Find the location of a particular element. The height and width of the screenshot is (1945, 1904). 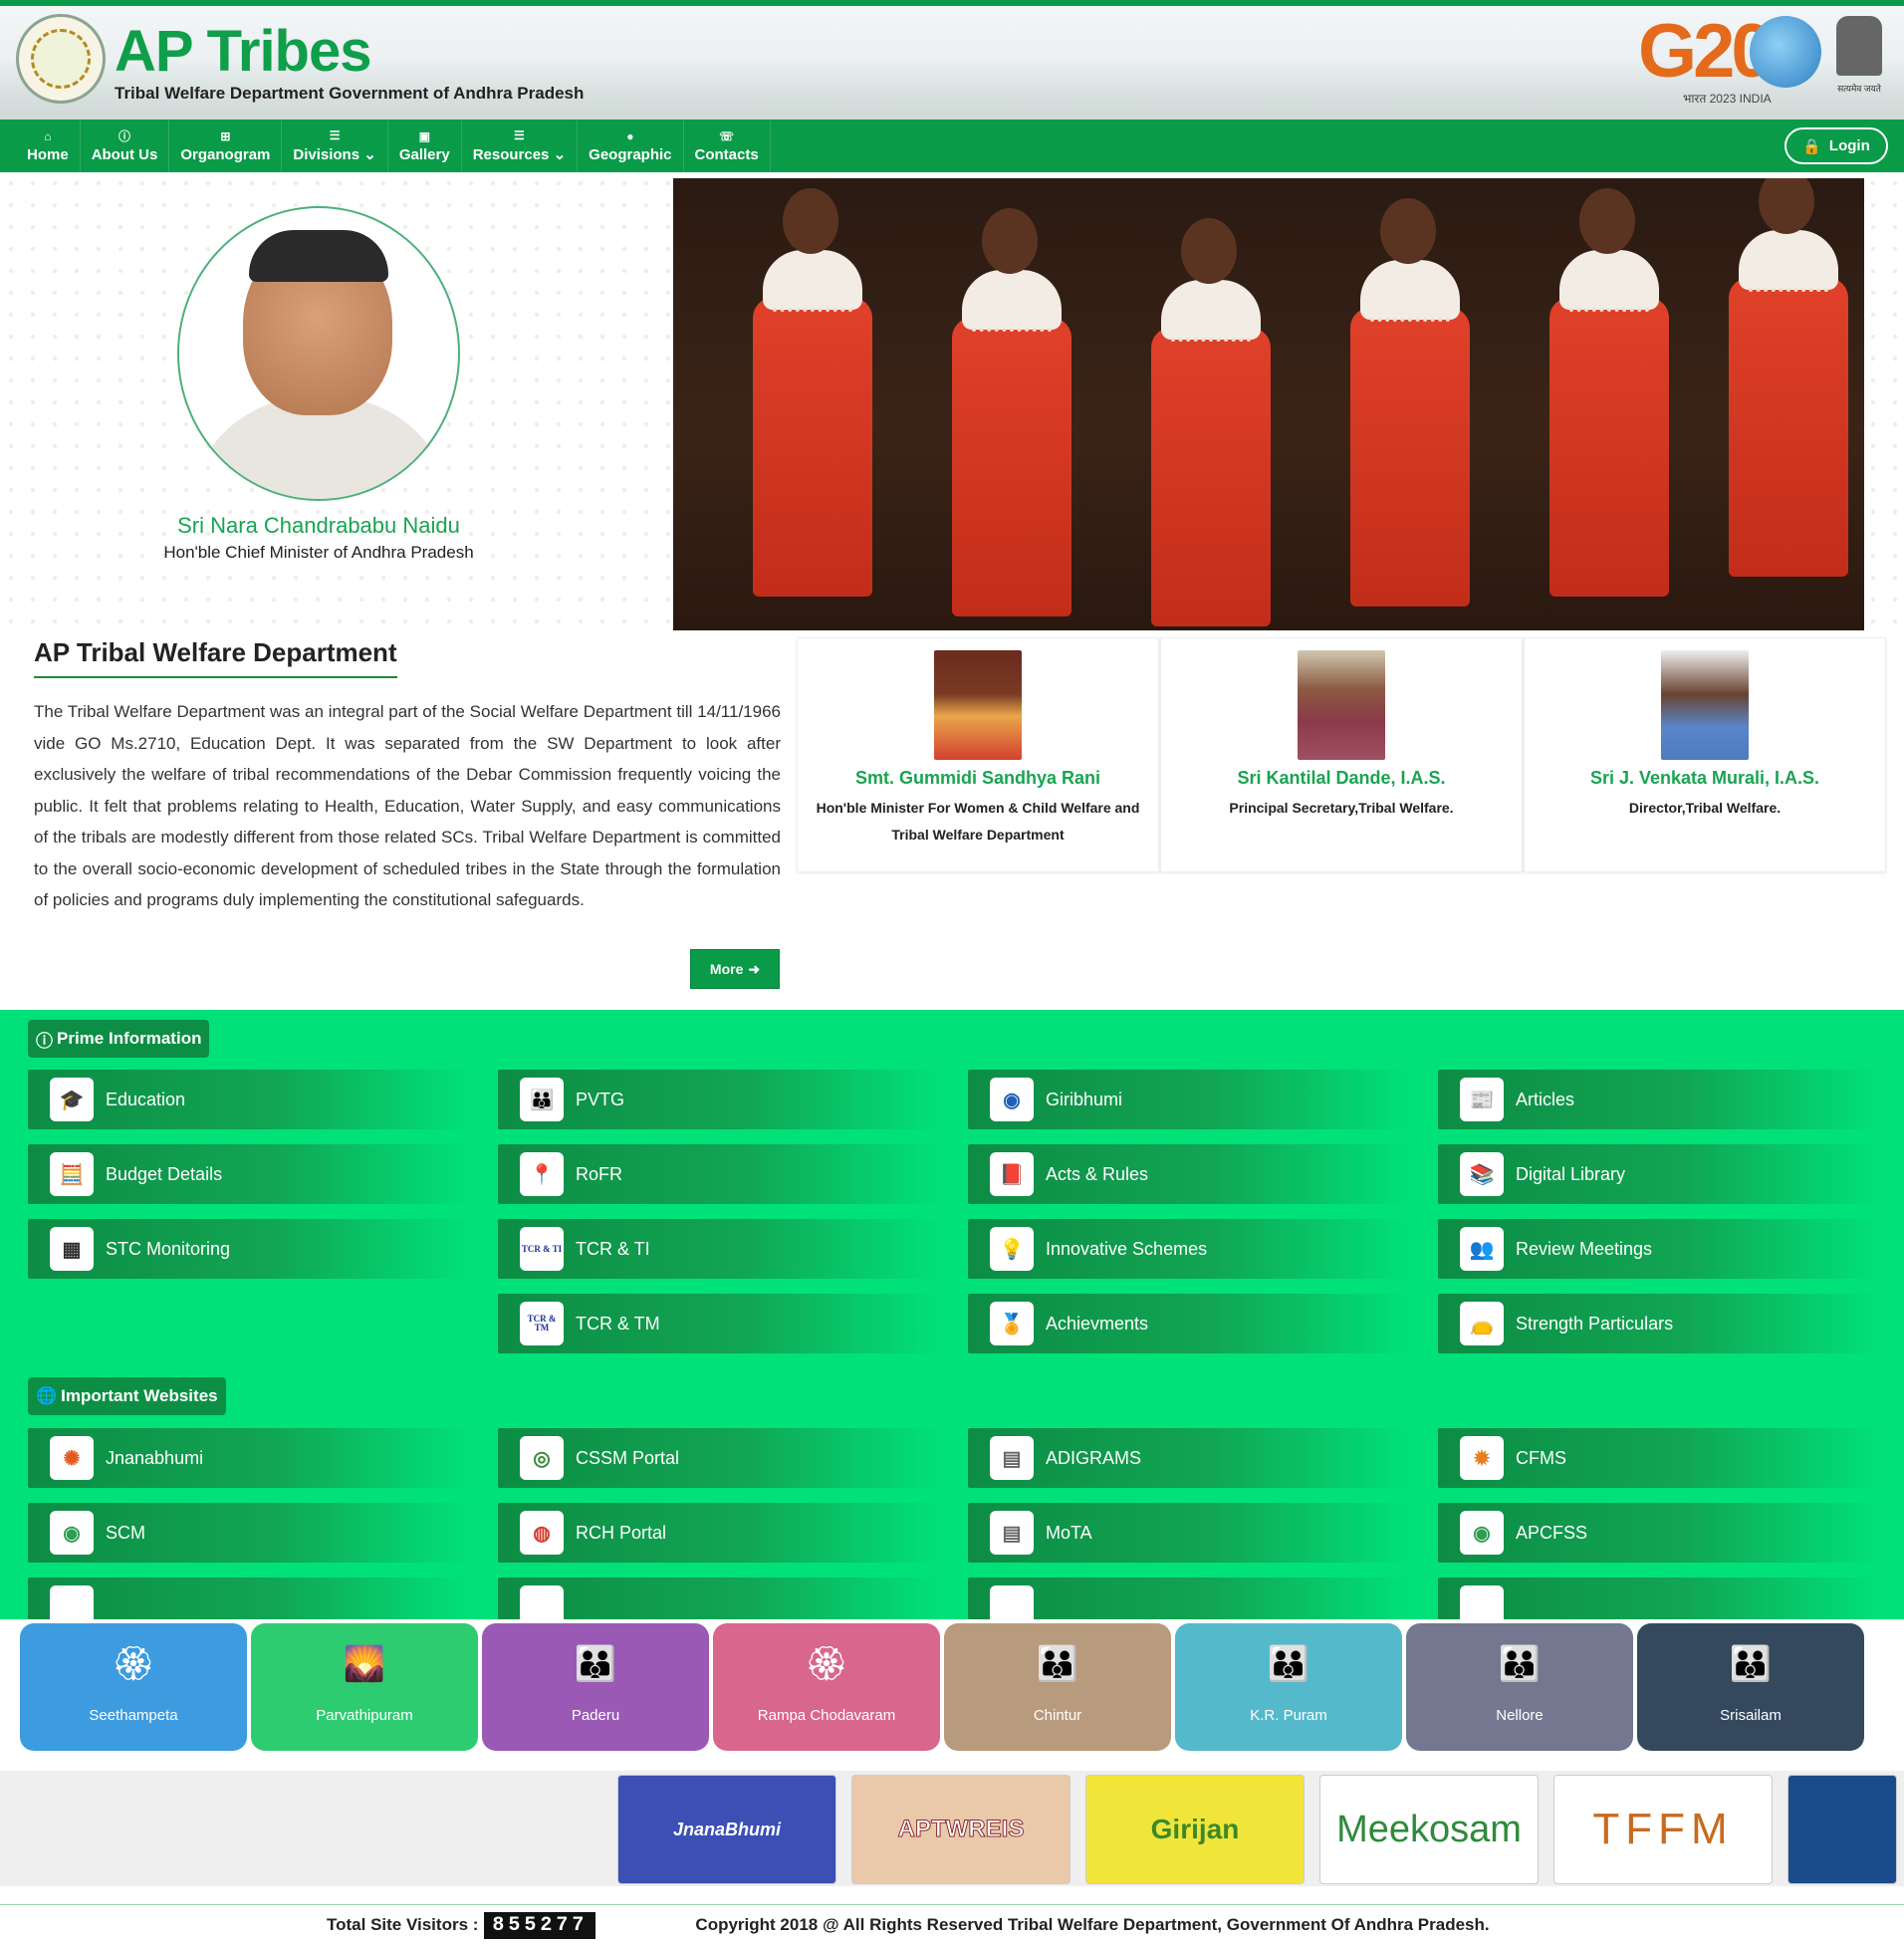

prime-information-label: ⓘ Prime Information is located at coordinates (119, 1039).